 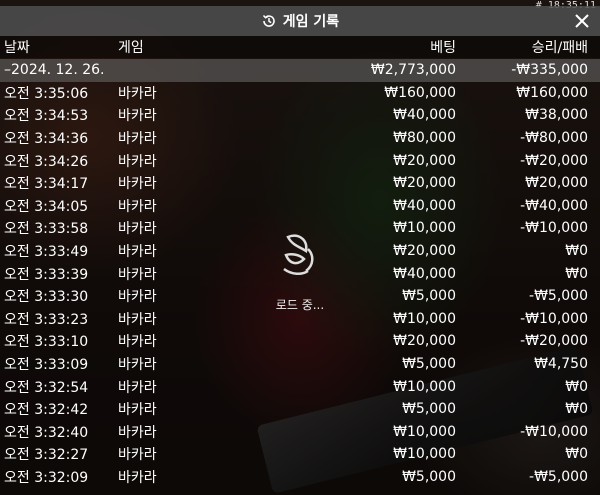 What do you see at coordinates (300, 432) in the screenshot?
I see `table-row: 오전 3:32:40 바카라 ₩10,000 -₩10,000` at bounding box center [300, 432].